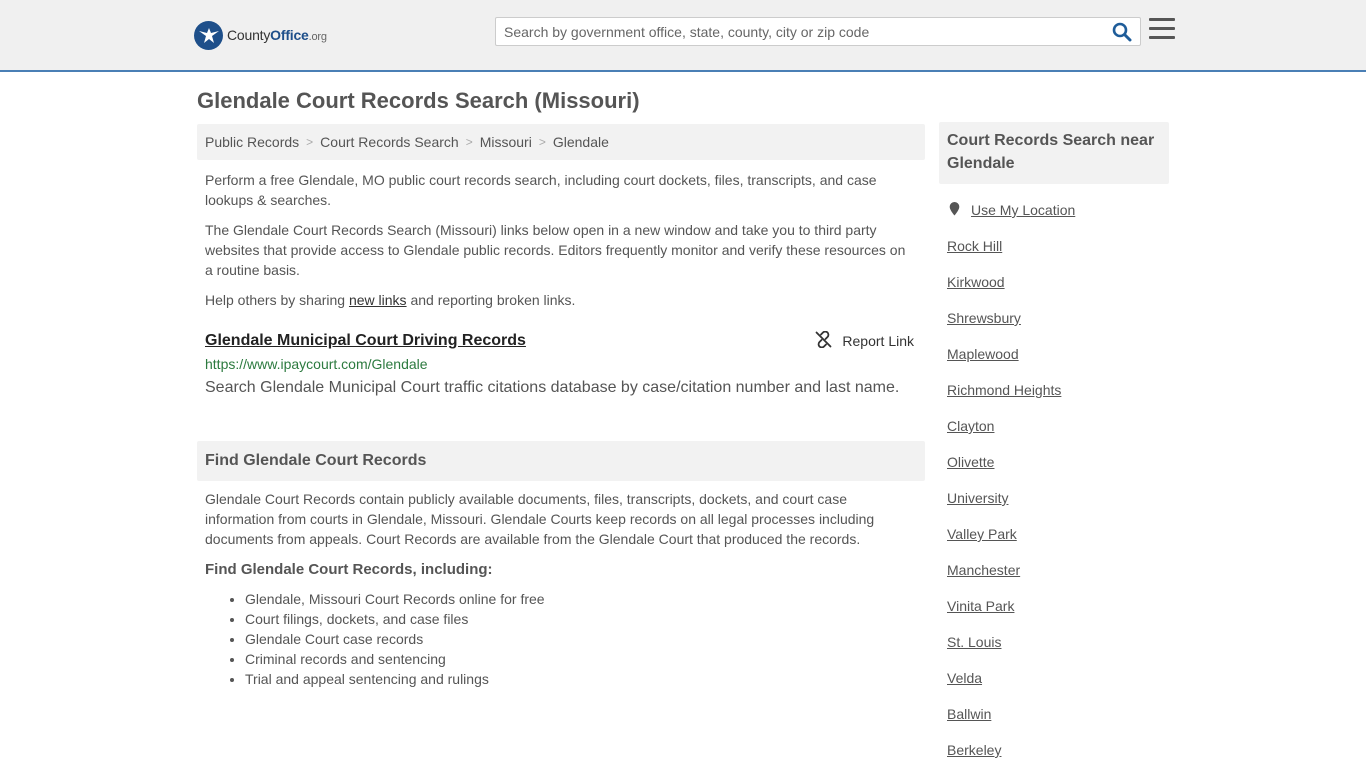 The width and height of the screenshot is (1366, 776). What do you see at coordinates (581, 679) in the screenshot?
I see `list-item: Trial and appeal sentencing and rulings` at bounding box center [581, 679].